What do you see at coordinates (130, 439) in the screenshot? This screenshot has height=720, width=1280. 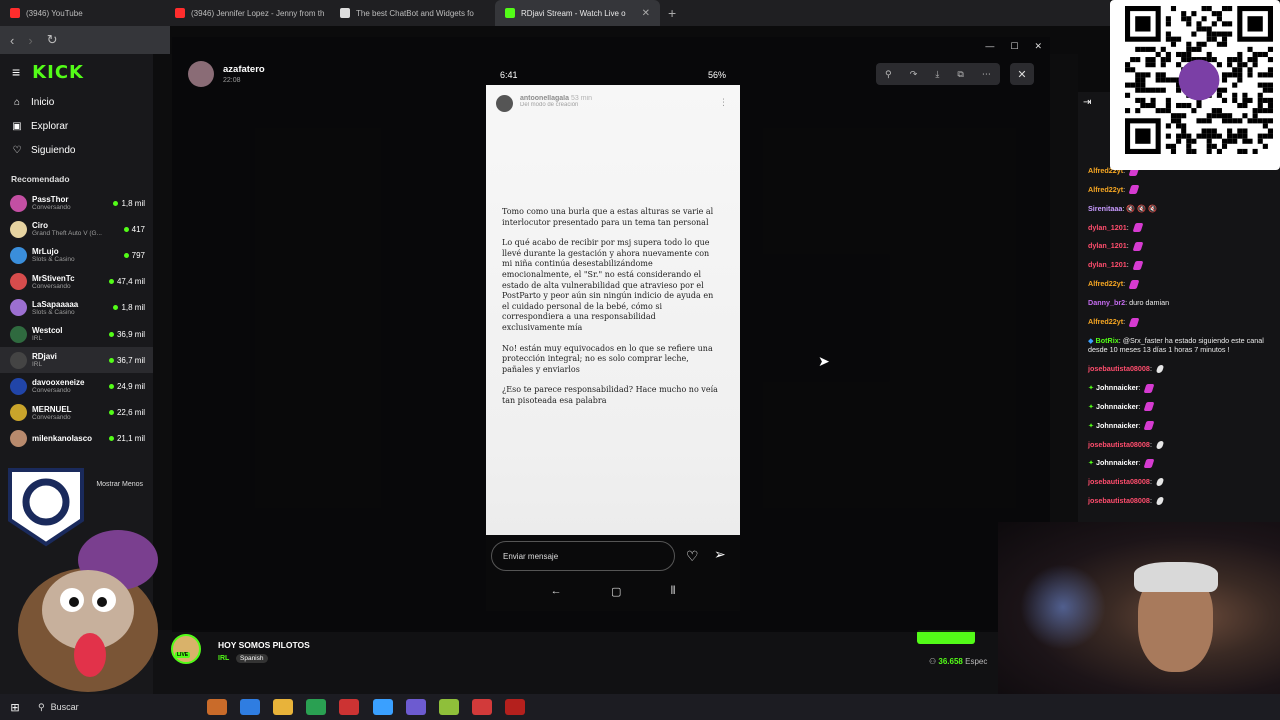 I see `channel-viewer-count: 21,1 mil` at bounding box center [130, 439].